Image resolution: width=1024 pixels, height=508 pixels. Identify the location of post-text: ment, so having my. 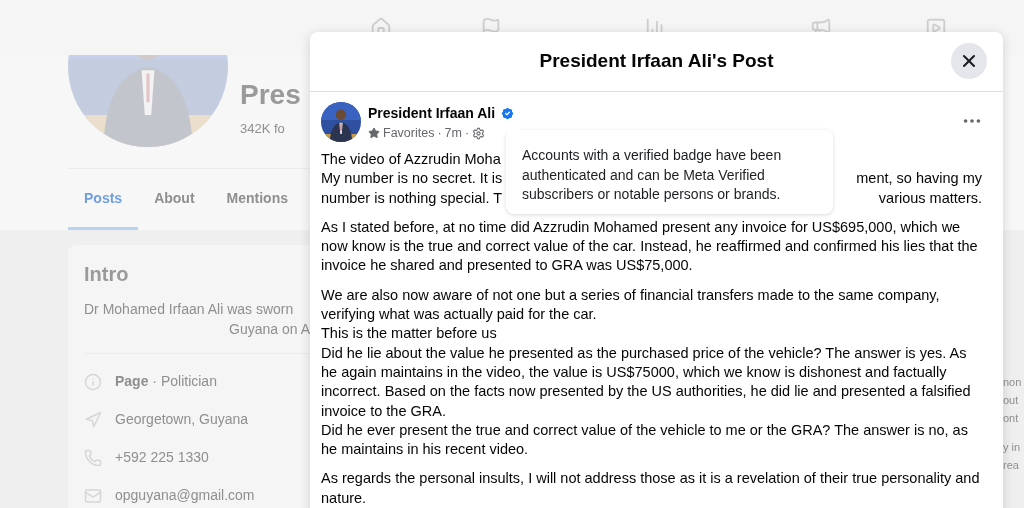
(919, 179).